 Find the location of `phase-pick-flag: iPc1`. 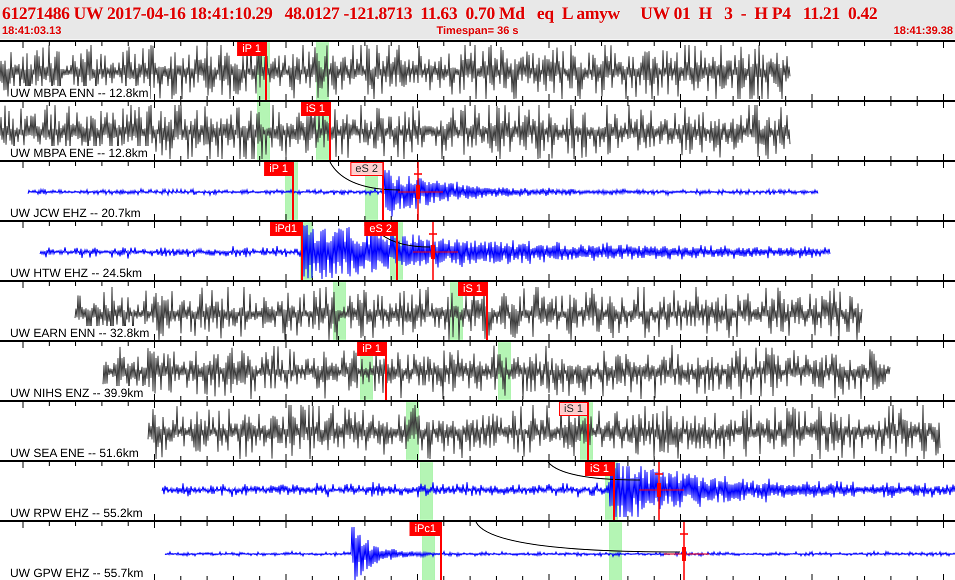

phase-pick-flag: iPc1 is located at coordinates (425, 529).